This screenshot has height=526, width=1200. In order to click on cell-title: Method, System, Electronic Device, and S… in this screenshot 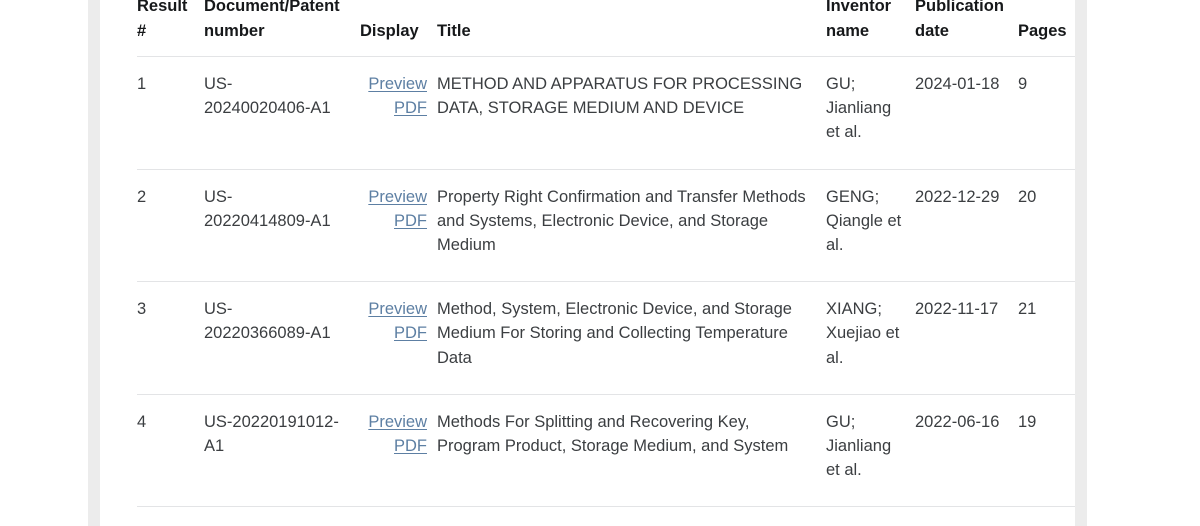, I will do `click(631, 338)`.